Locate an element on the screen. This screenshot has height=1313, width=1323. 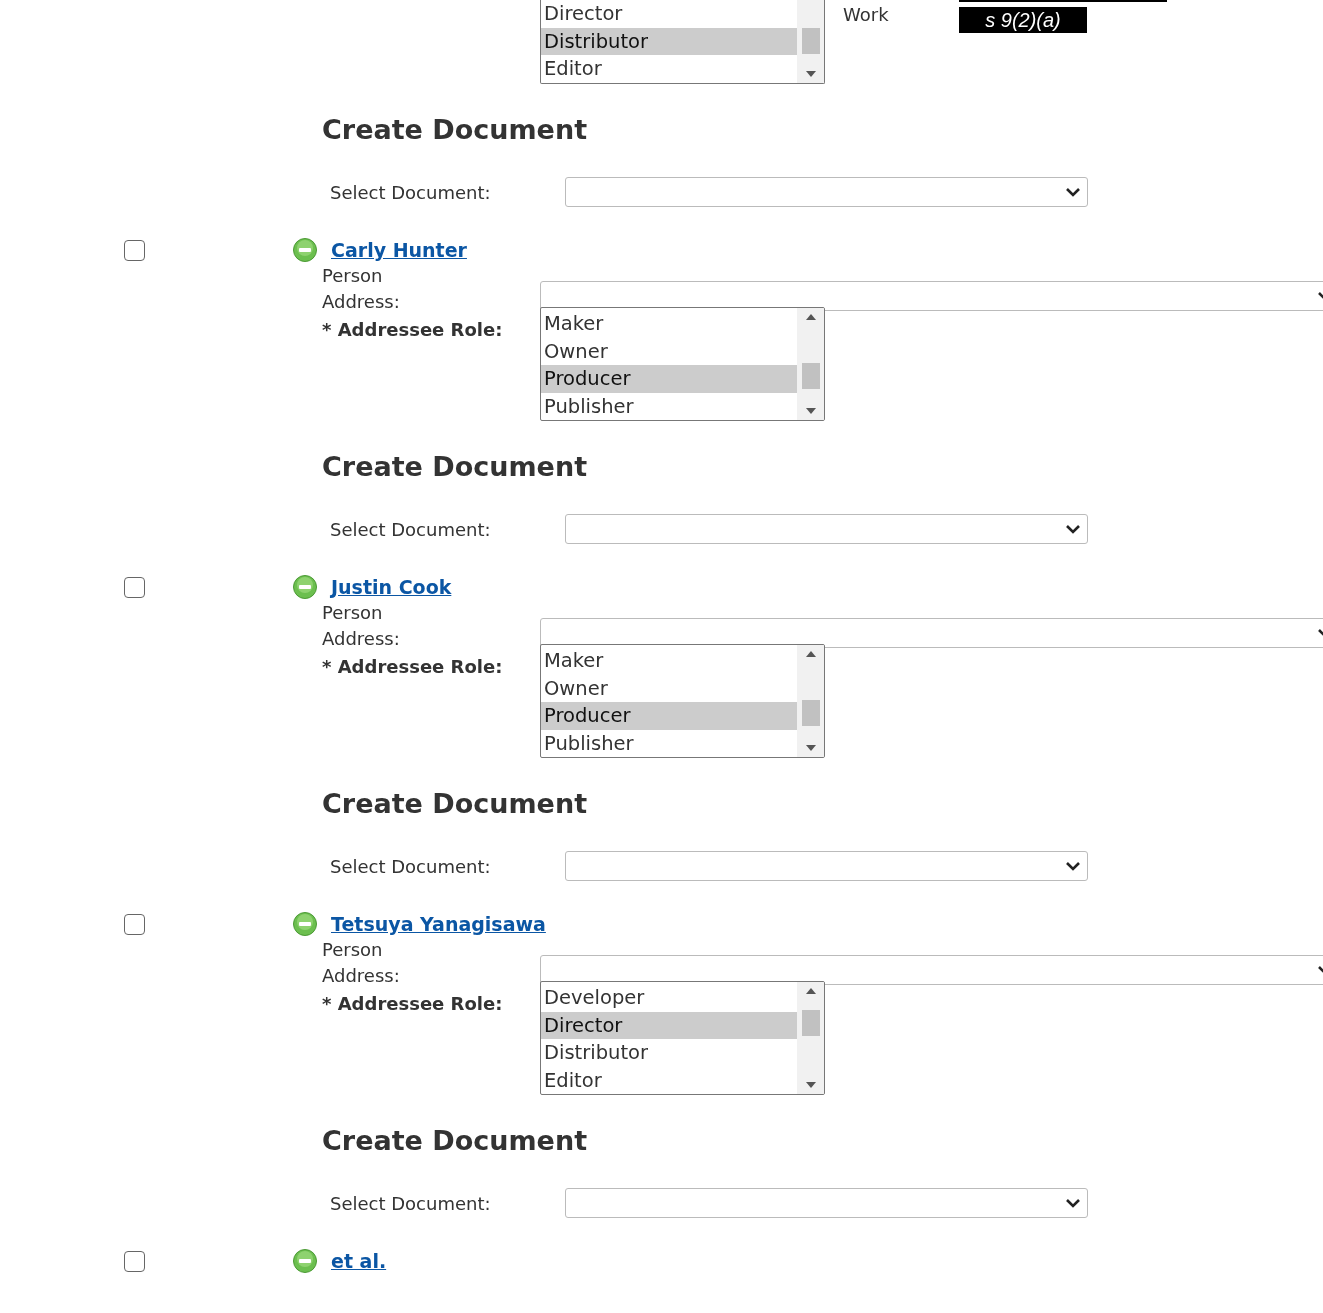
addressee-link: Carly Hunter is located at coordinates (399, 250).